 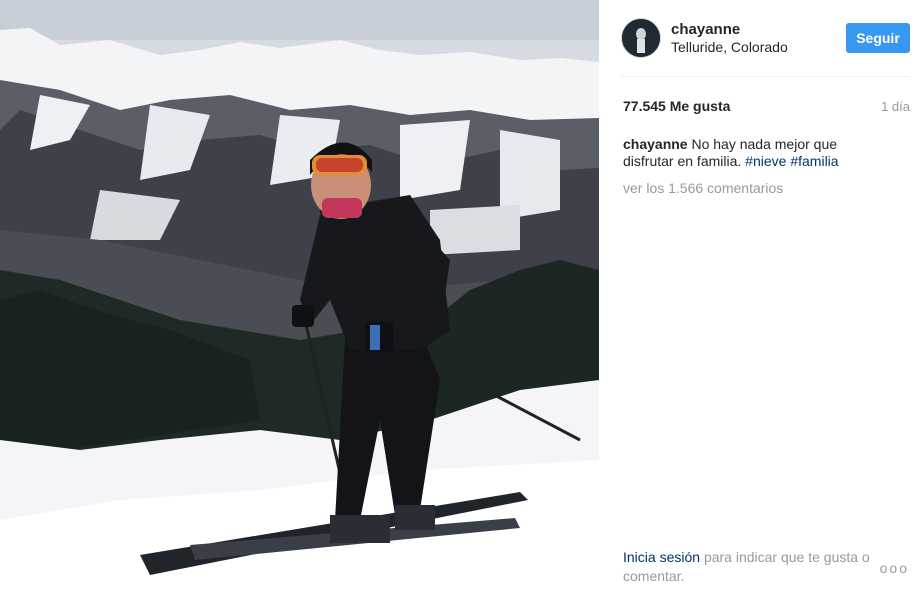 I want to click on view-comments-link: ver los 1.566 comentarios, so click(x=703, y=188).